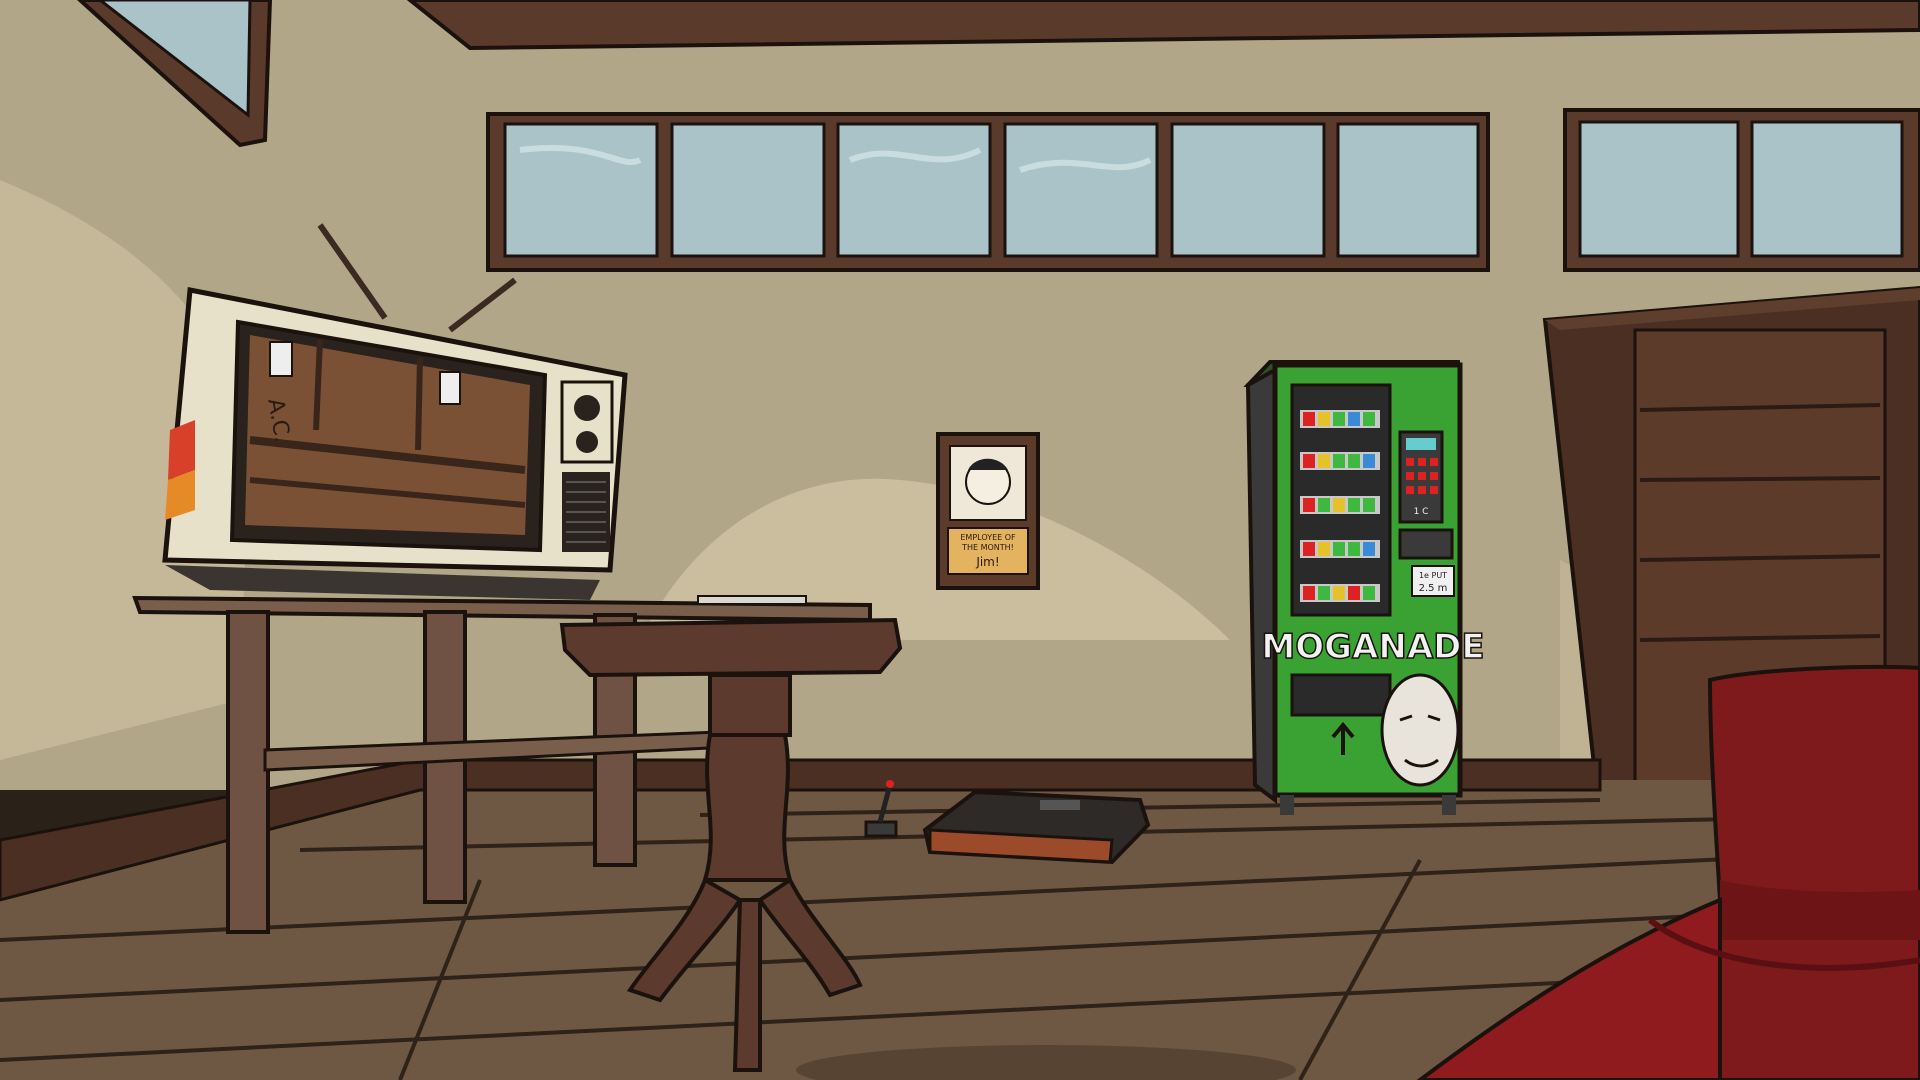 This screenshot has width=1920, height=1080. Describe the element at coordinates (1341, 695) in the screenshot. I see `vending-dispense-slot` at that location.